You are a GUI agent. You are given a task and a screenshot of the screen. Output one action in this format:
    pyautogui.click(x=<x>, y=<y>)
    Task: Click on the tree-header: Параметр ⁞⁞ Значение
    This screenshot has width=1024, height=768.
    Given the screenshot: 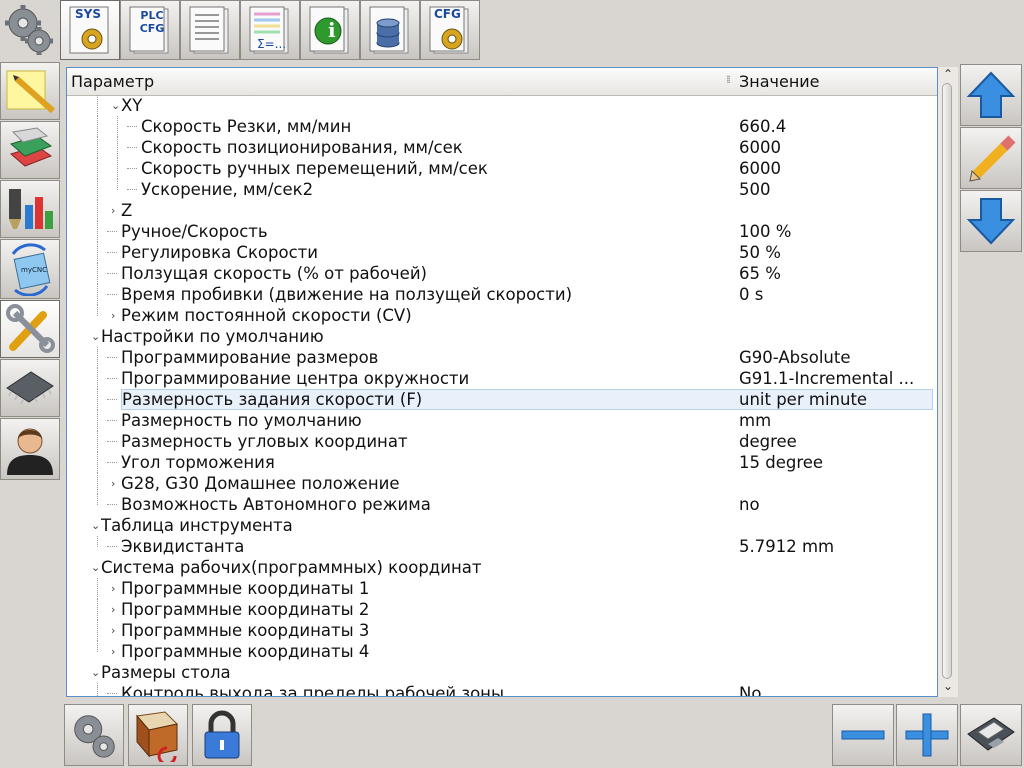 What is the action you would take?
    pyautogui.click(x=502, y=82)
    